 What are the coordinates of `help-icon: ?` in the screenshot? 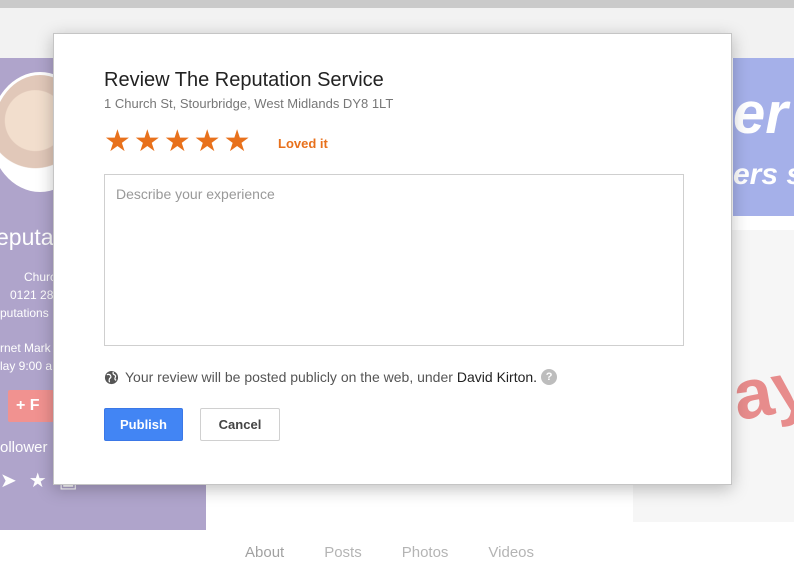 It's located at (549, 377).